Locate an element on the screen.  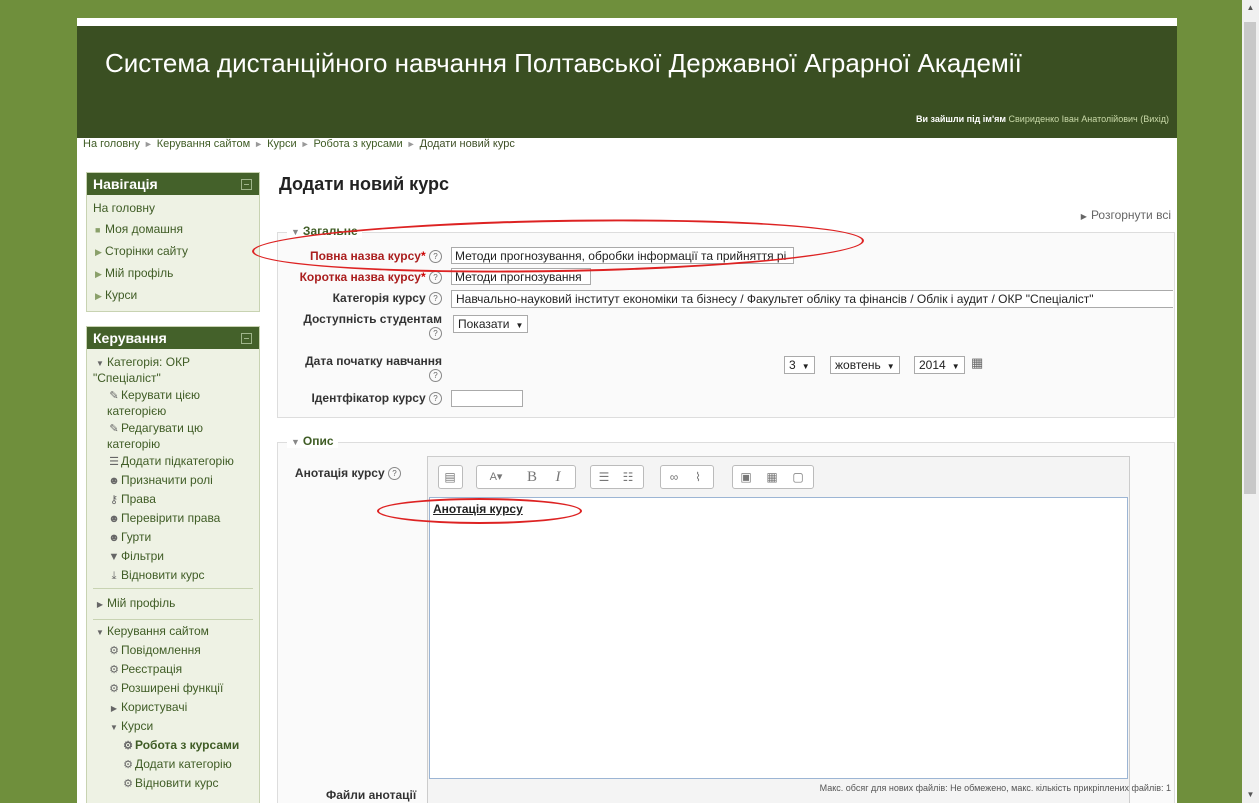
admin-filters: ▼ Фільтри is located at coordinates (173, 557).